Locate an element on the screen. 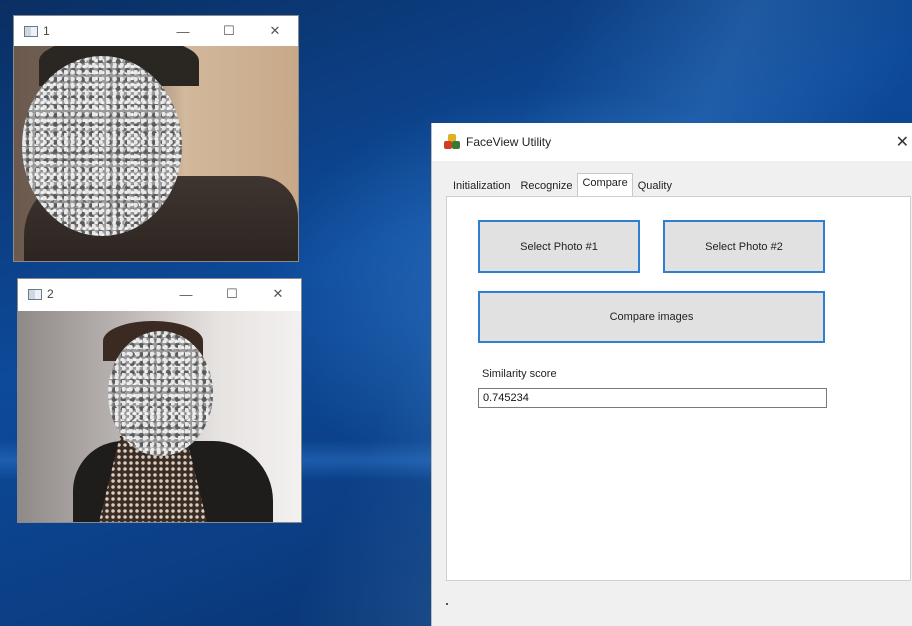  similarity-score-label: Similarity score is located at coordinates (519, 374).